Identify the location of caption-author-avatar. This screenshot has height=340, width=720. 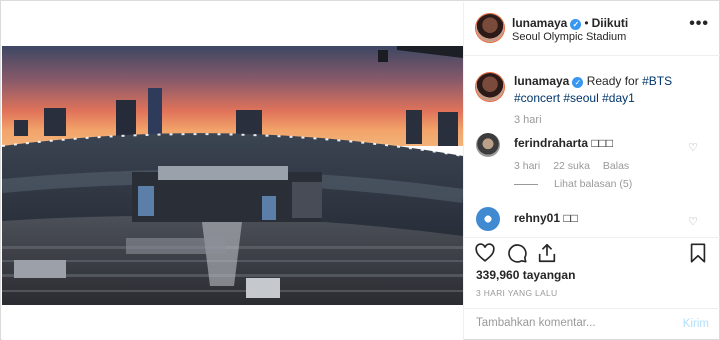
(490, 87).